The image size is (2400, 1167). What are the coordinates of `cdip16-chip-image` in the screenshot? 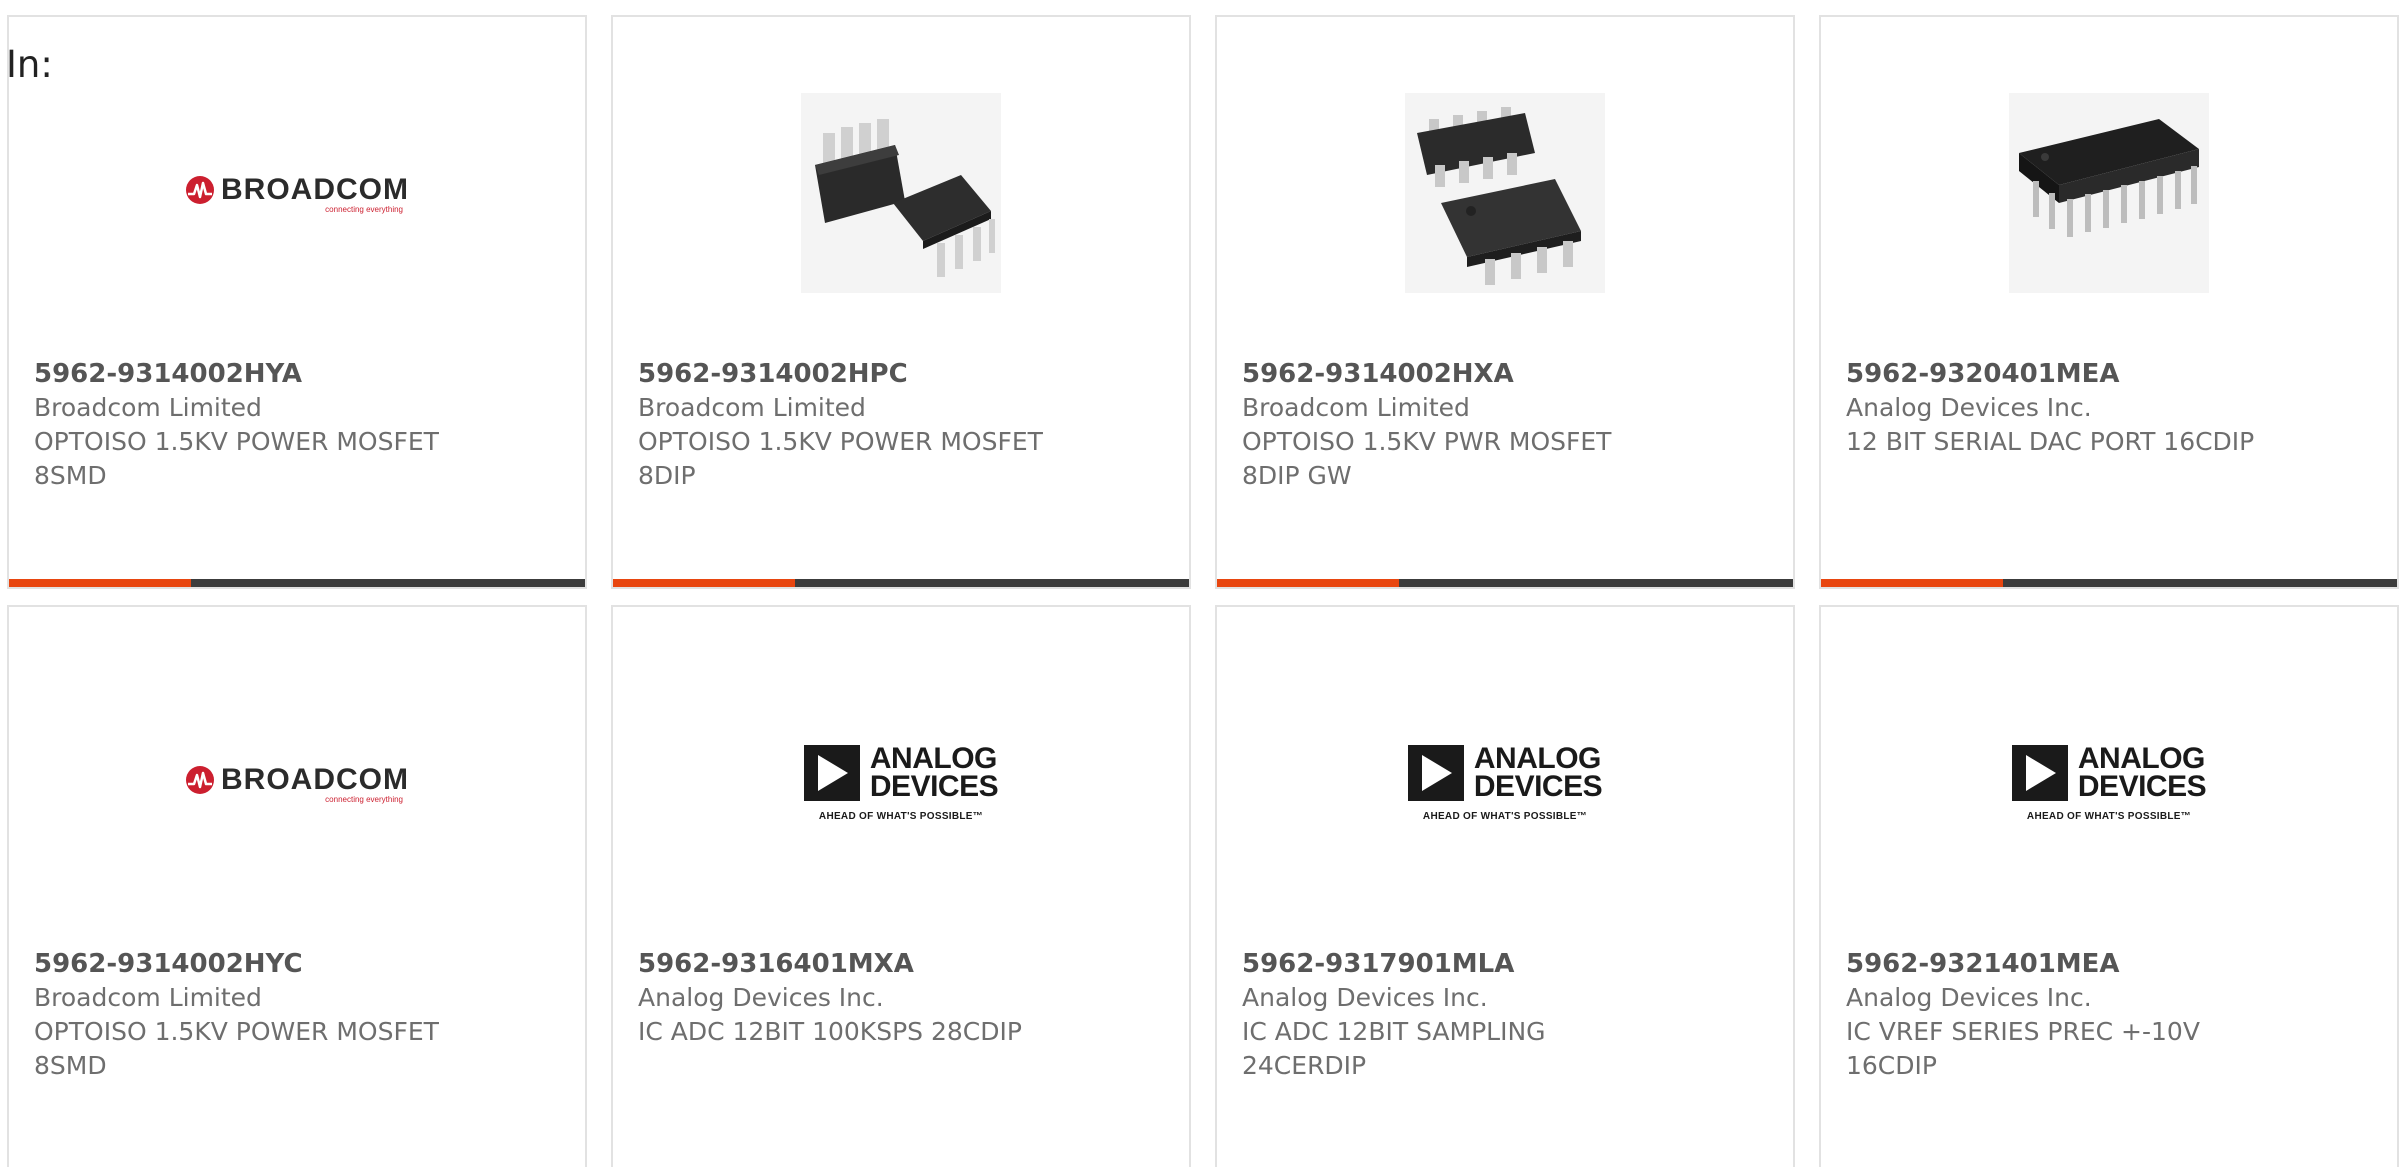 It's located at (2109, 193).